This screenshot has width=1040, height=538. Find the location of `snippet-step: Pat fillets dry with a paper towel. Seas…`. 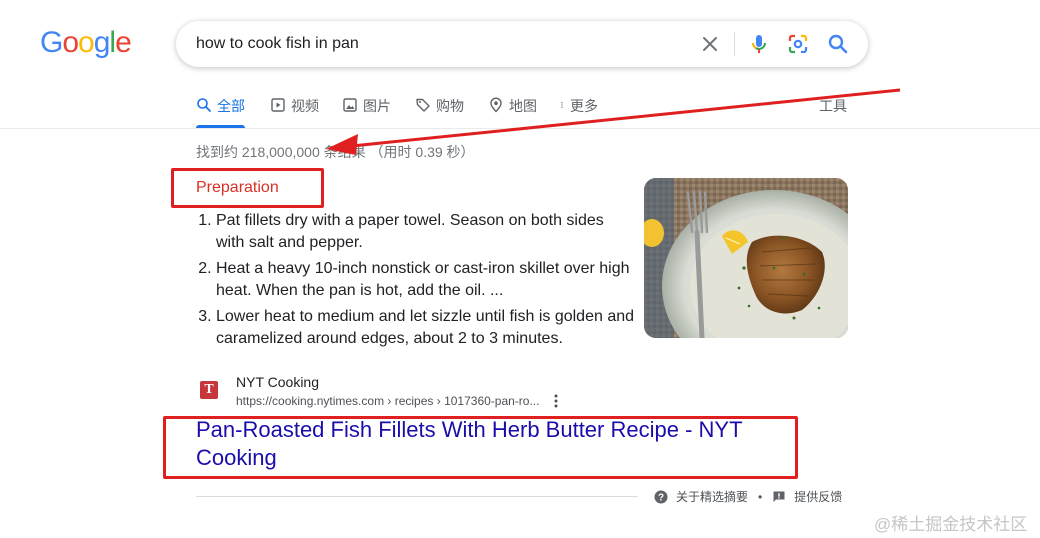

snippet-step: Pat fillets dry with a paper towel. Seas… is located at coordinates (426, 232).